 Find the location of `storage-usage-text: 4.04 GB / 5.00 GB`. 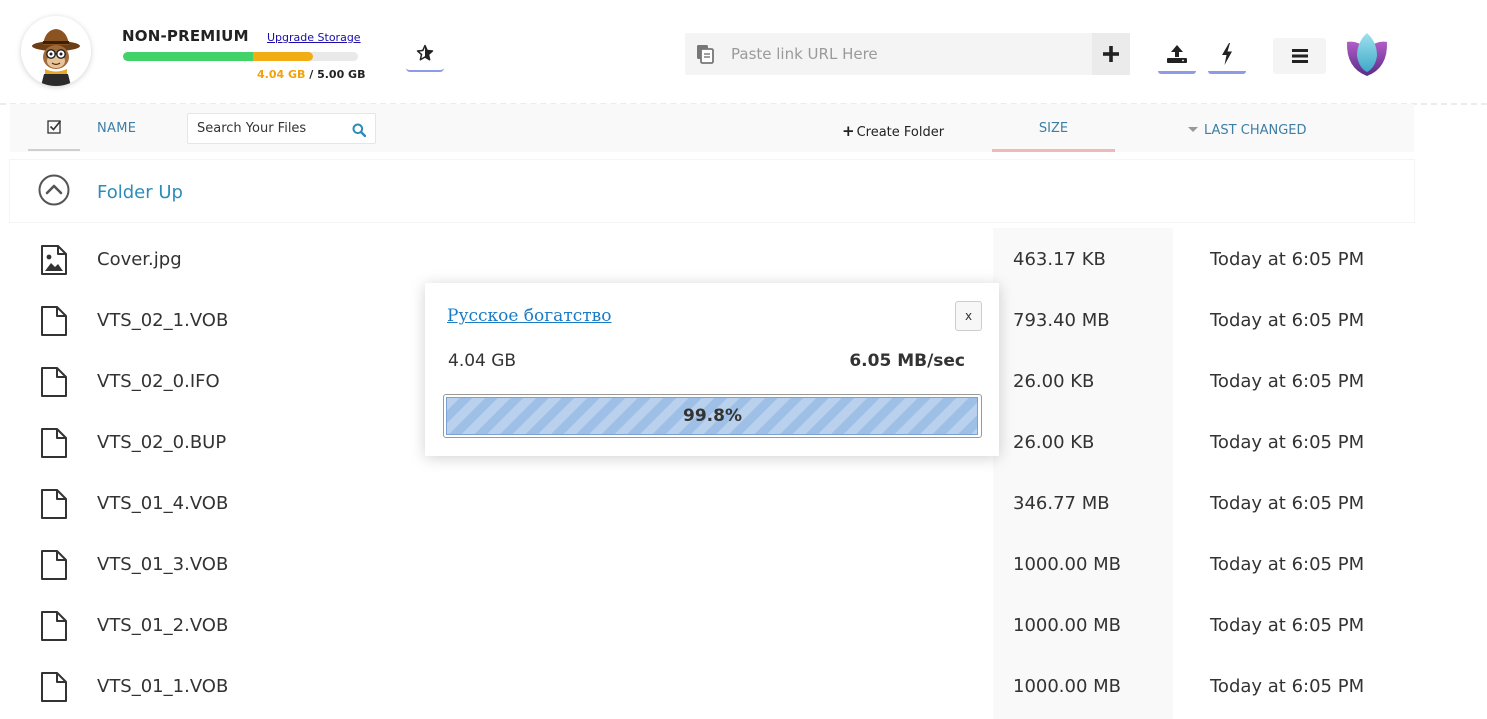

storage-usage-text: 4.04 GB / 5.00 GB is located at coordinates (311, 74).